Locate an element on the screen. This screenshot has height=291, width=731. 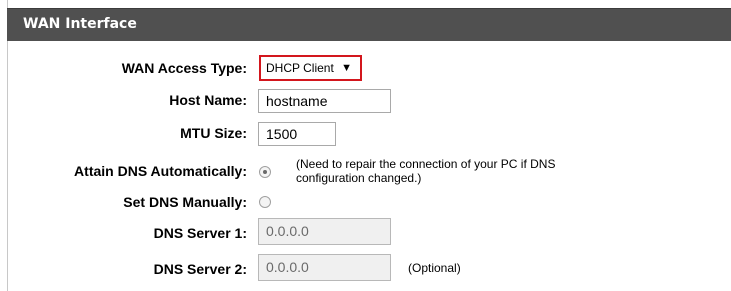
caret-down-icon: ▼ is located at coordinates (346, 68).